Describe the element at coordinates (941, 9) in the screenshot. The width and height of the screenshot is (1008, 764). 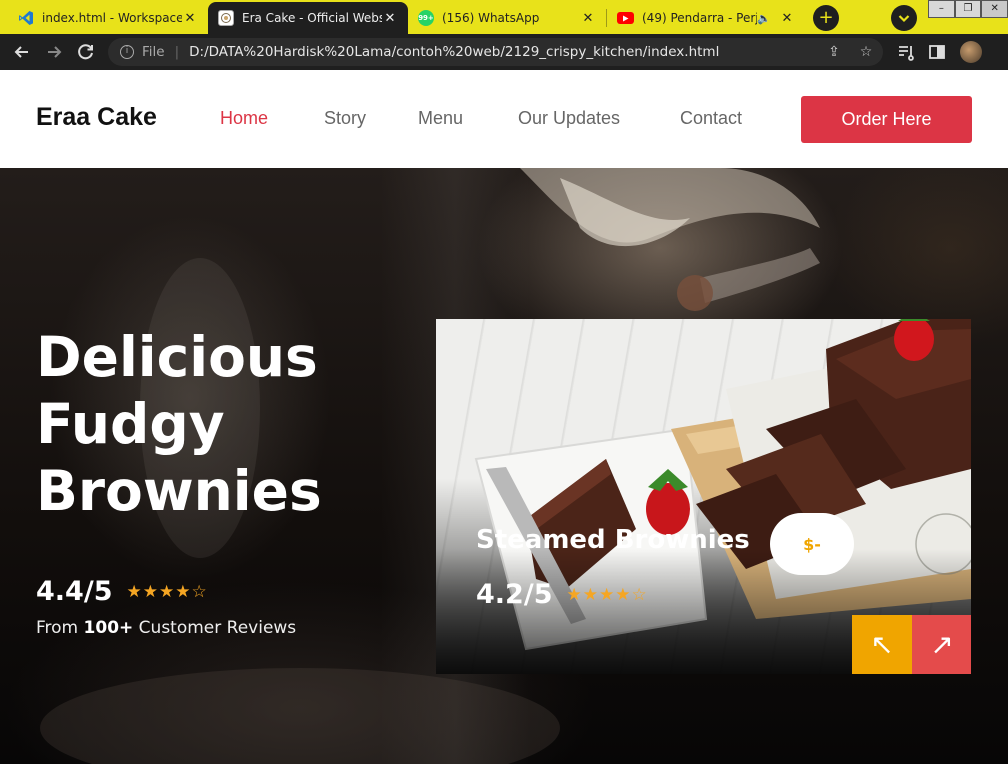
I see `minimize-button: –` at that location.